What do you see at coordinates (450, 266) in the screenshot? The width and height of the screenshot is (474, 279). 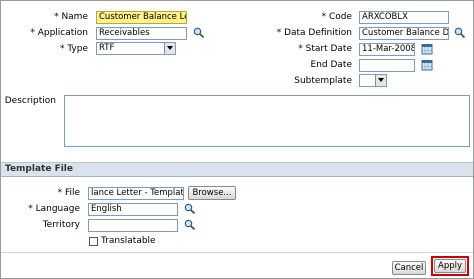 I see `apply-button: Apply` at bounding box center [450, 266].